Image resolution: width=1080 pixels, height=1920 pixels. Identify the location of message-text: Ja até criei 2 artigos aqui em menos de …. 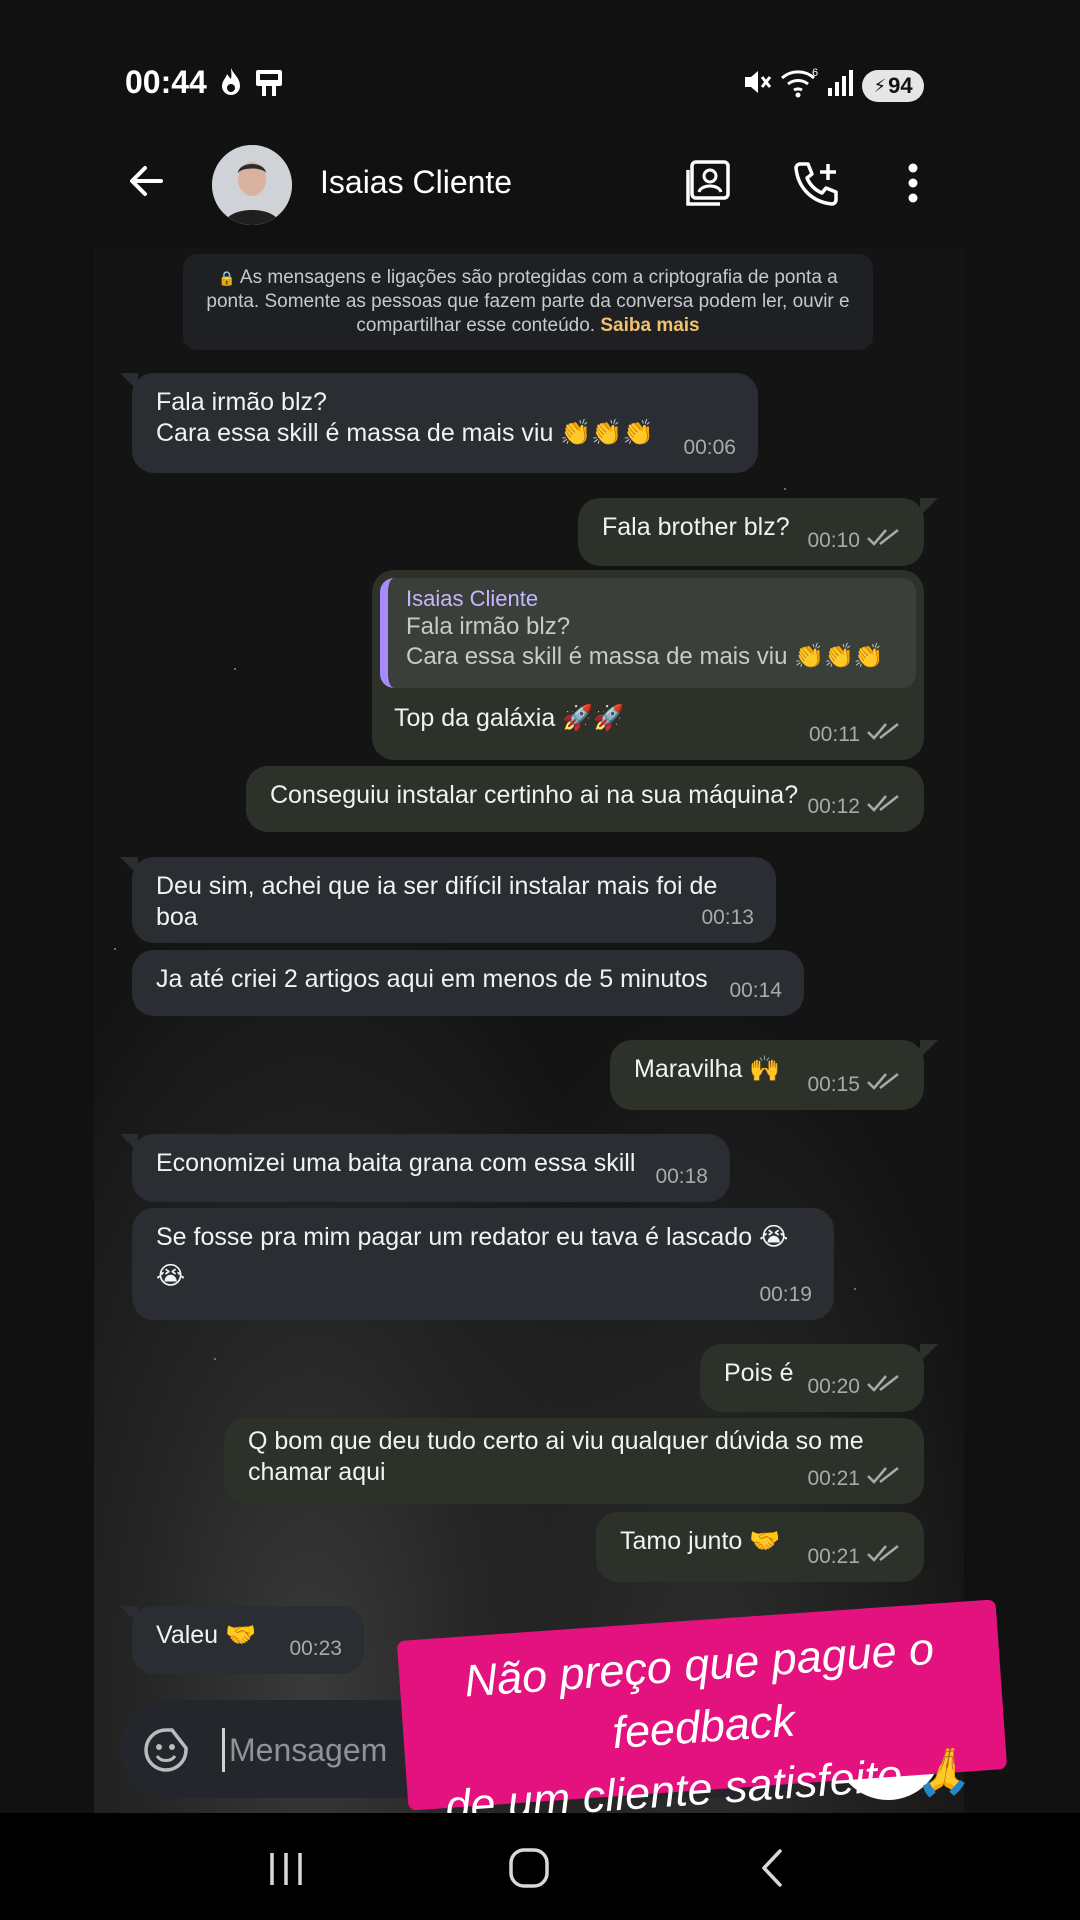
(432, 979).